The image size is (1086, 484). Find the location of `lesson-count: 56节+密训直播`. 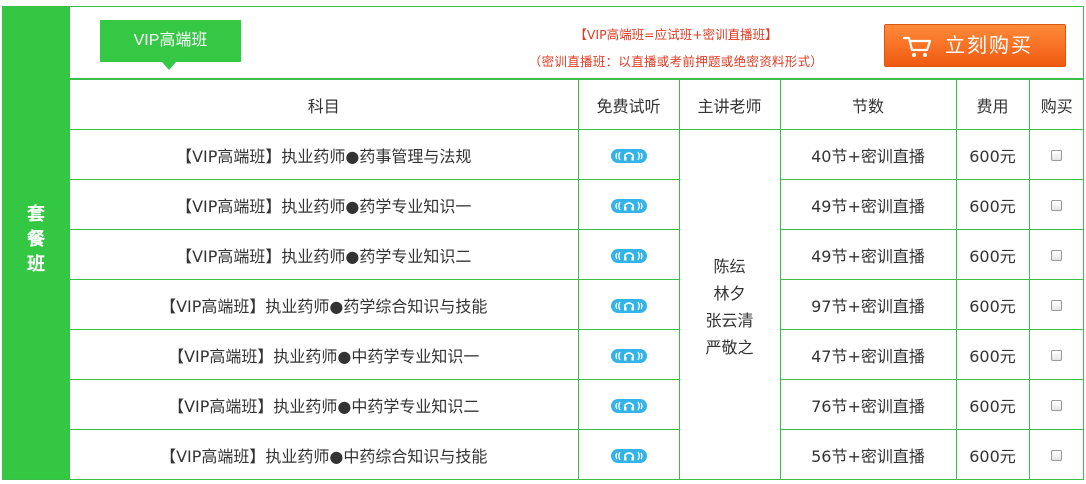

lesson-count: 56节+密训直播 is located at coordinates (868, 454).